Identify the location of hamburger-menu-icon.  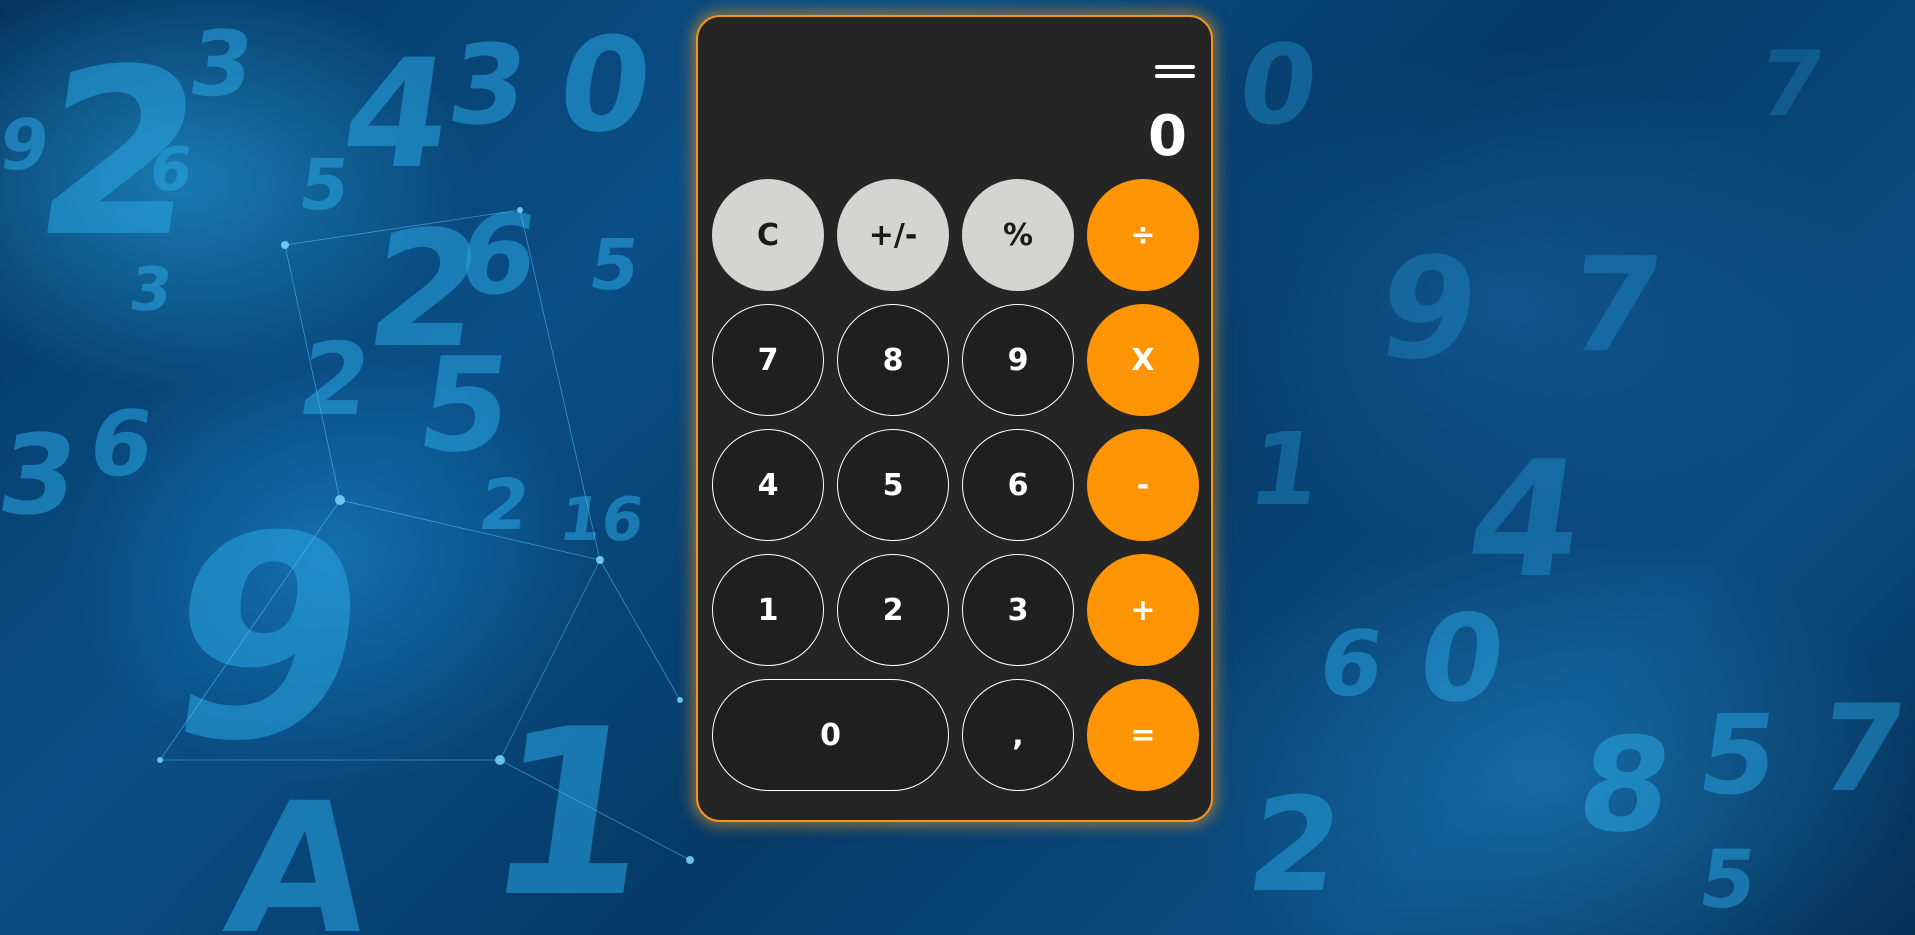
(1175, 73).